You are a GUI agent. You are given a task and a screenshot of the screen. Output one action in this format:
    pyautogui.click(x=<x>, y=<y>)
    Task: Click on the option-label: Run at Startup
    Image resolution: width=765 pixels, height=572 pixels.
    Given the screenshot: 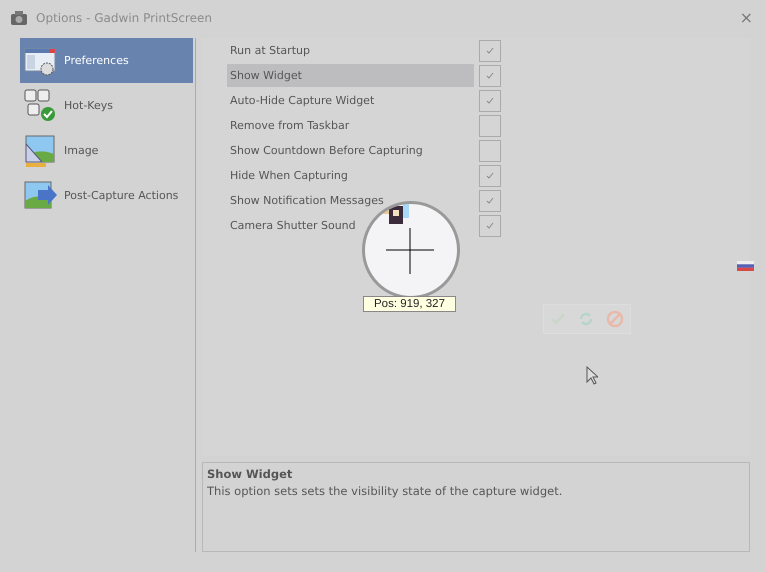 What is the action you would take?
    pyautogui.click(x=350, y=50)
    